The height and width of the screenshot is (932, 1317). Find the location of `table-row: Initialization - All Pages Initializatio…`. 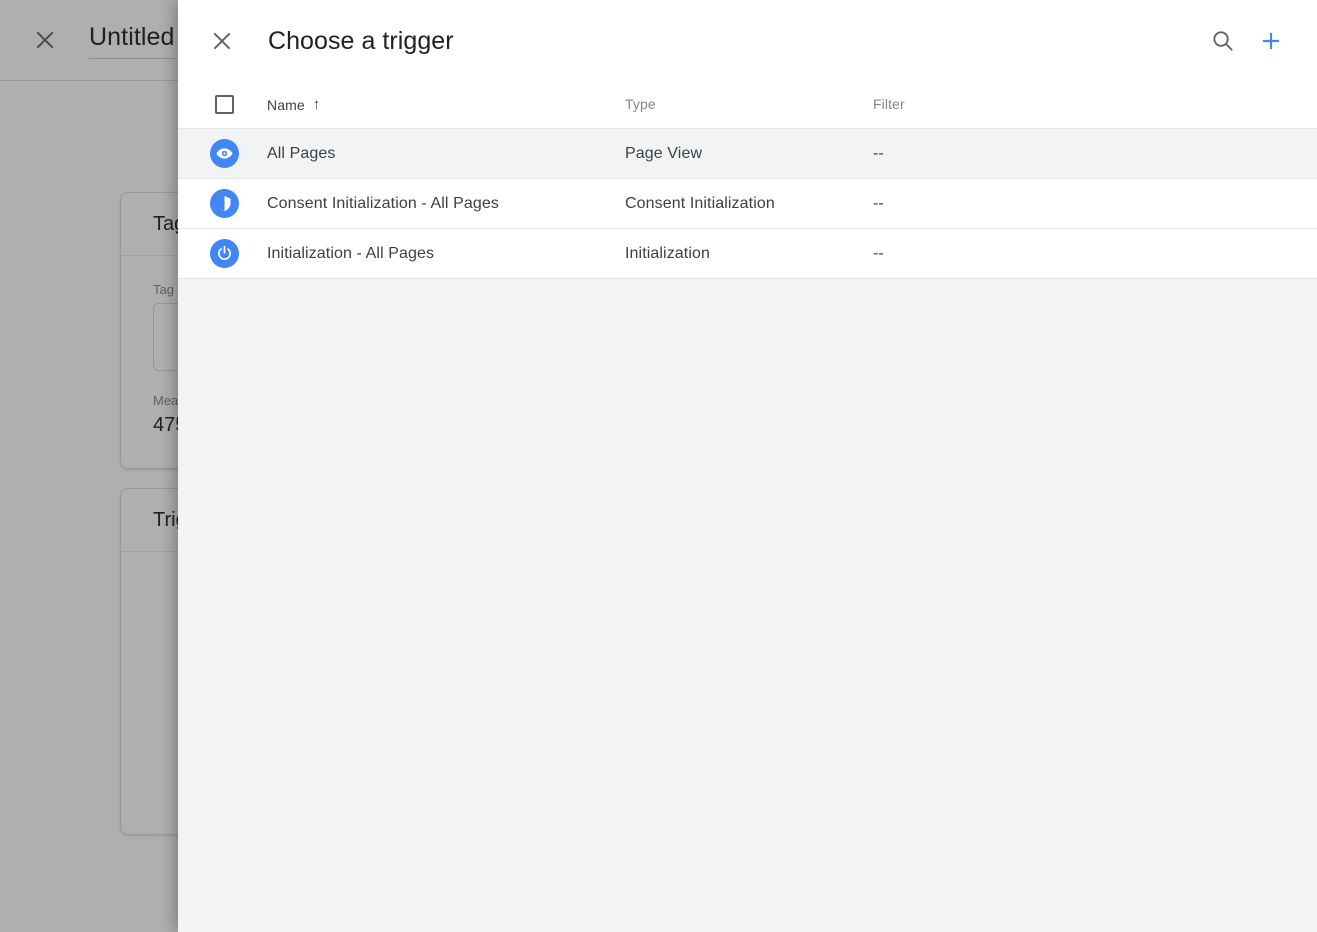

table-row: Initialization - All Pages Initializatio… is located at coordinates (747, 254).